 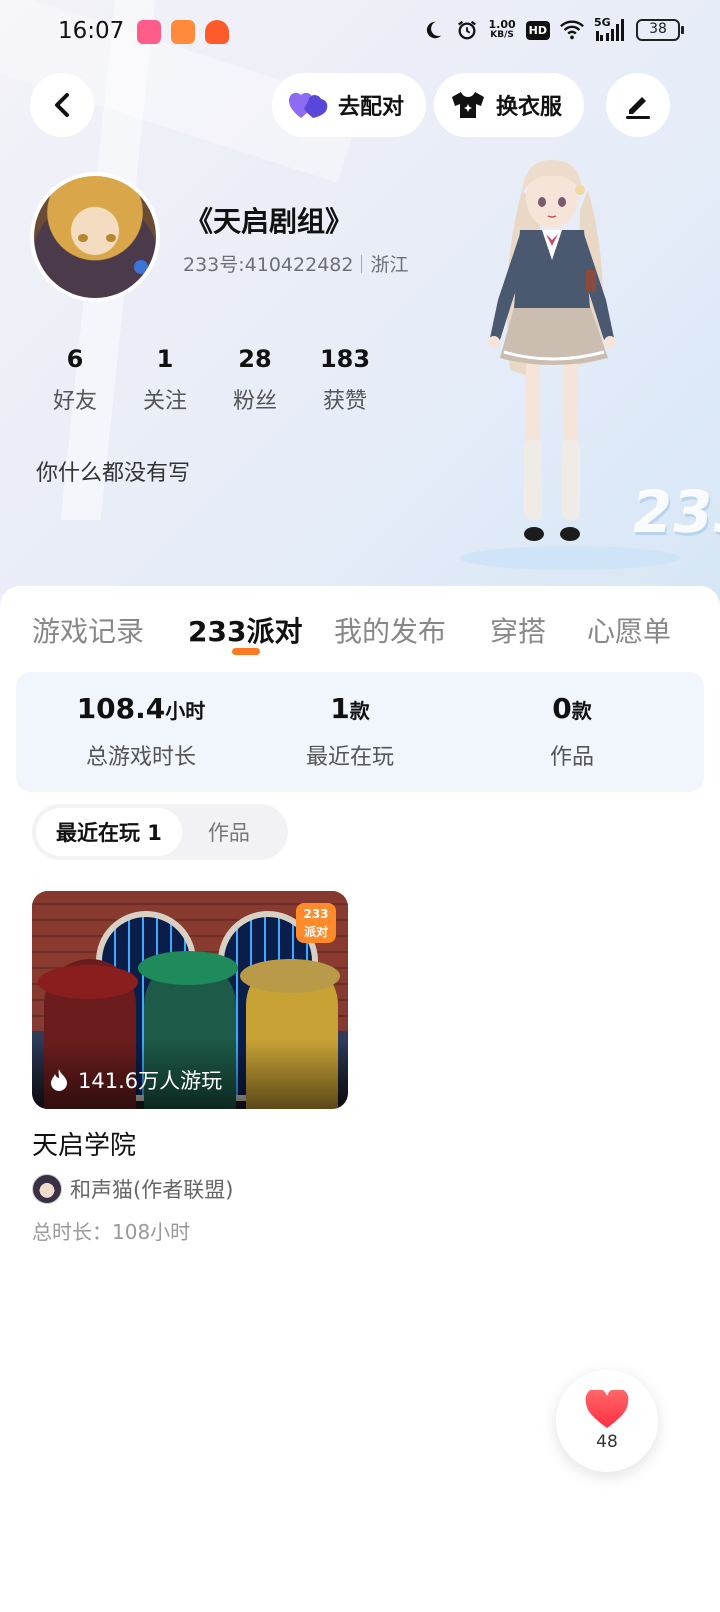 I want to click on change-outfit-button: 换衣服, so click(x=509, y=105).